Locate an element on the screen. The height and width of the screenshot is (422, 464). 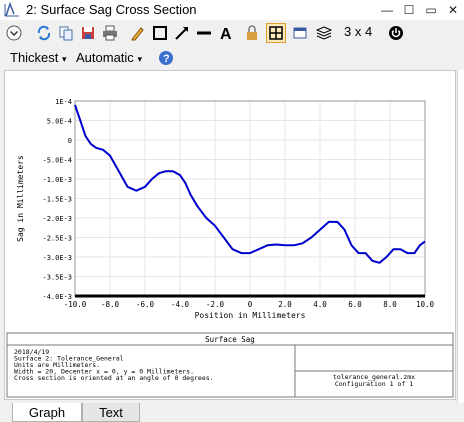
pencil-button is located at coordinates (138, 33).